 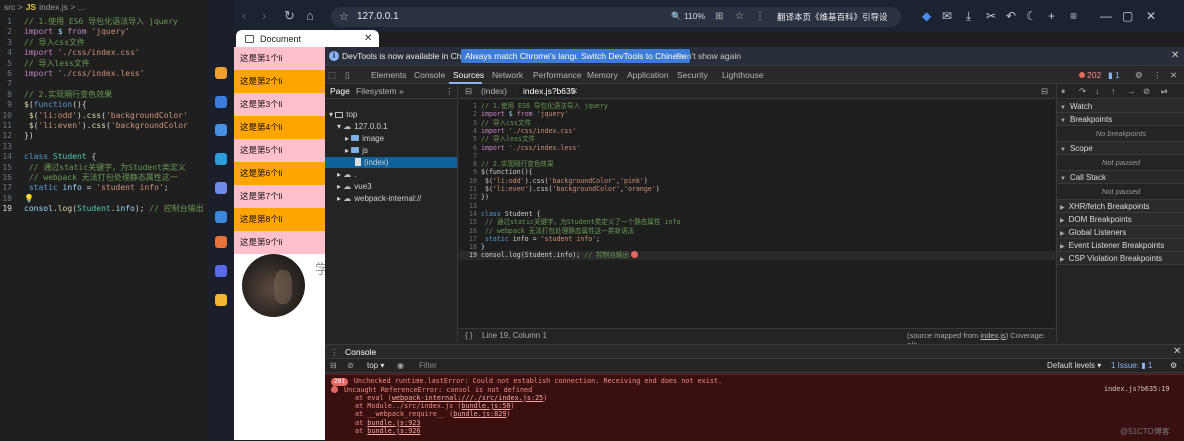 I want to click on debugger-section: ▶ CSP Violation Breakpoints, so click(x=1120, y=258).